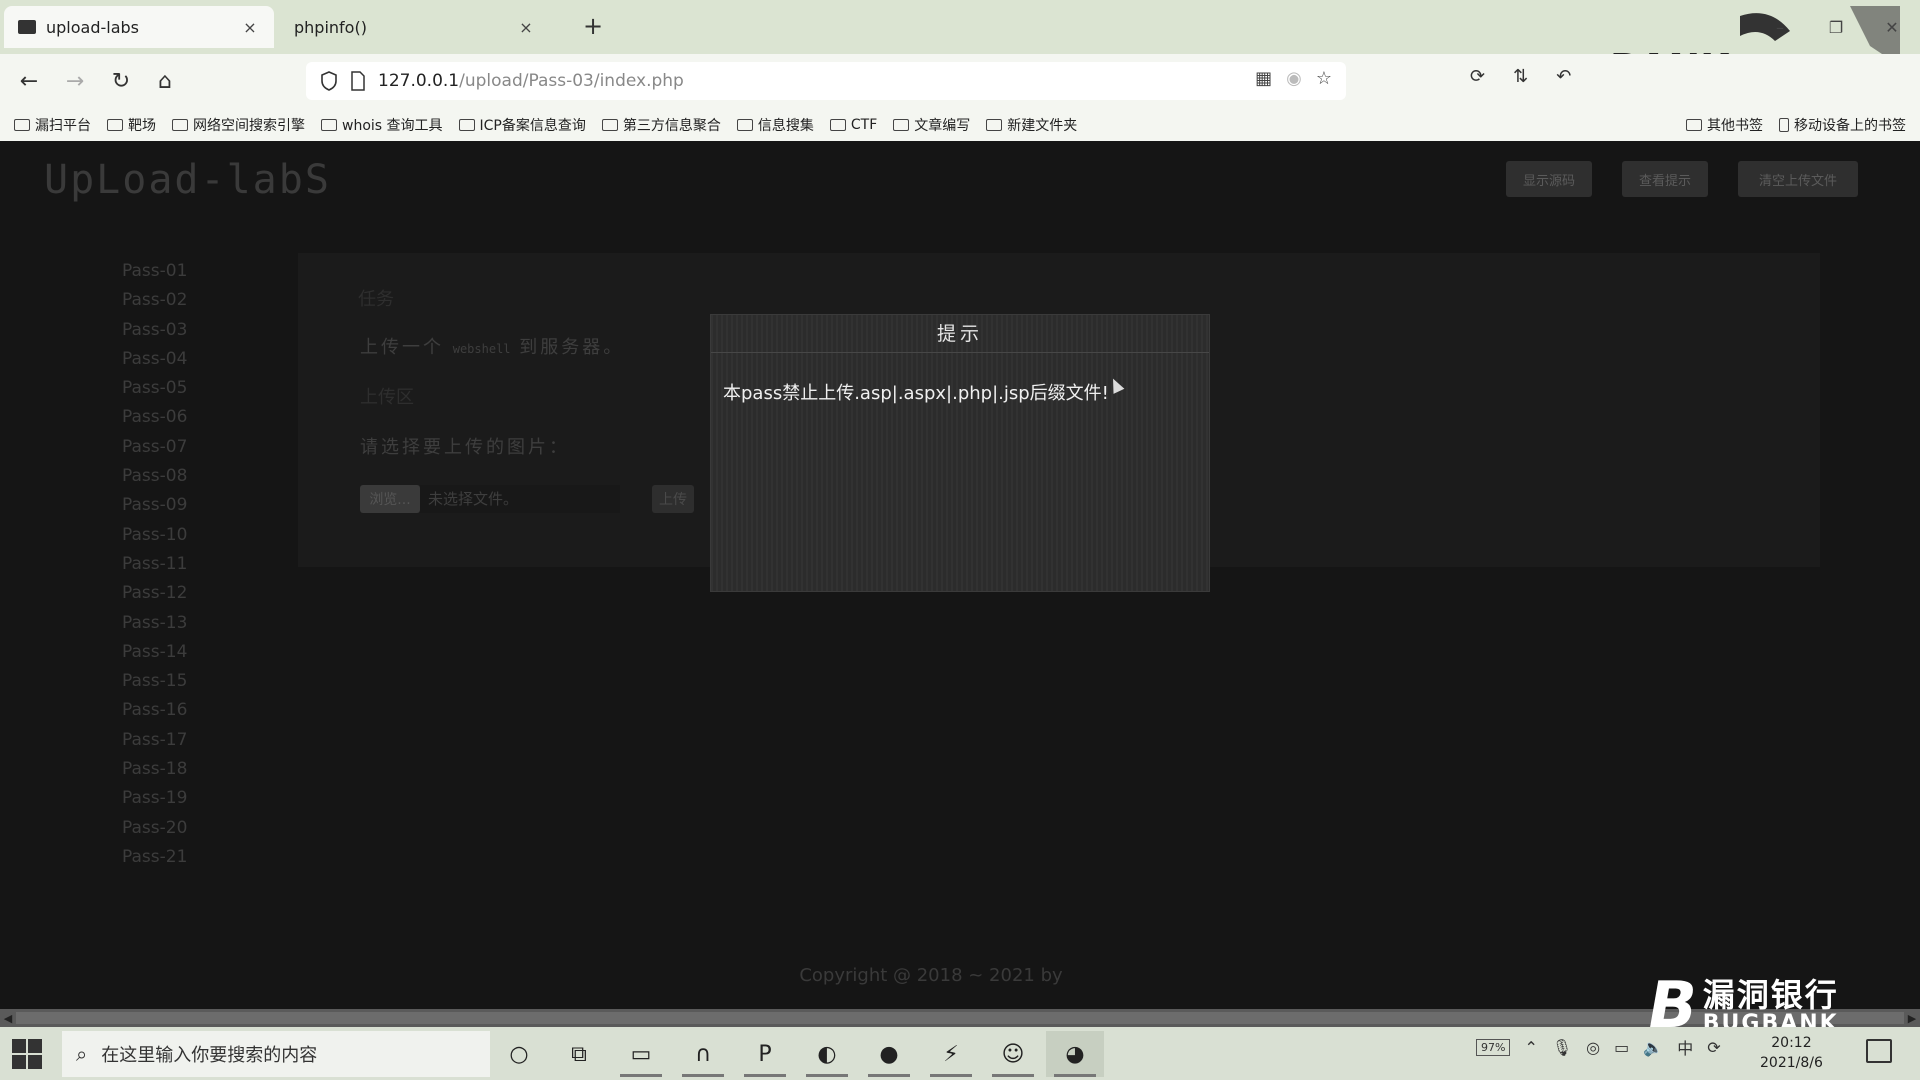 The width and height of the screenshot is (1920, 1080). Describe the element at coordinates (519, 1054) in the screenshot. I see `cortana-icon: ○` at that location.